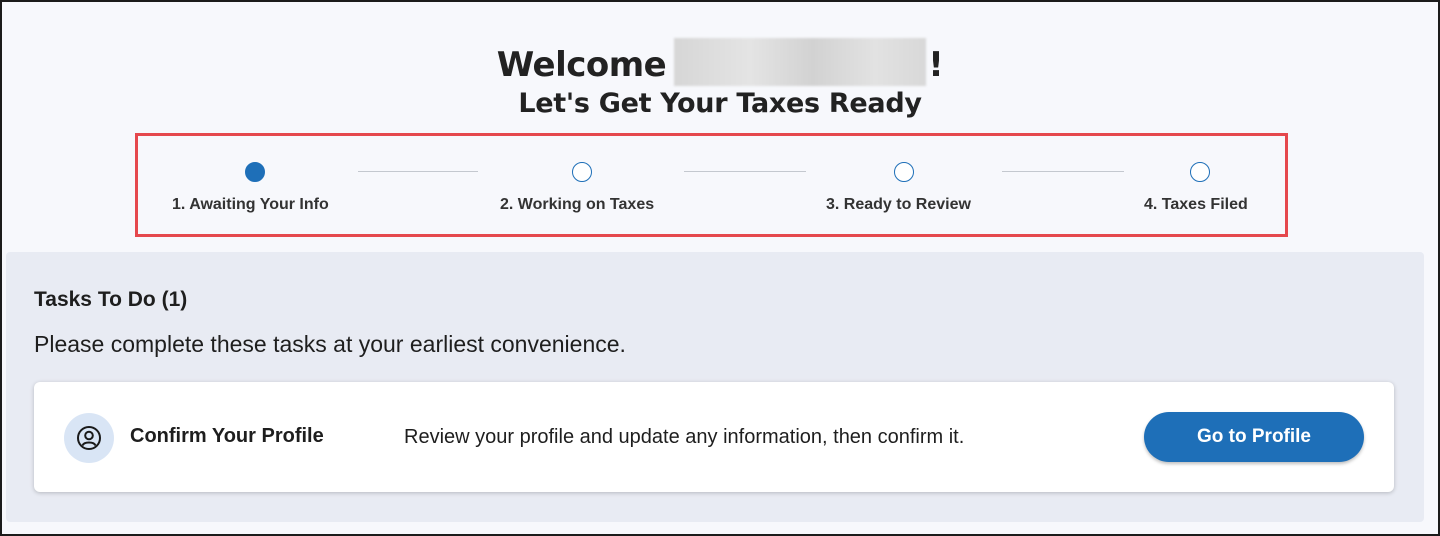 This screenshot has width=1440, height=536. I want to click on page-subtitle: Let's Get Your Taxes Ready, so click(720, 103).